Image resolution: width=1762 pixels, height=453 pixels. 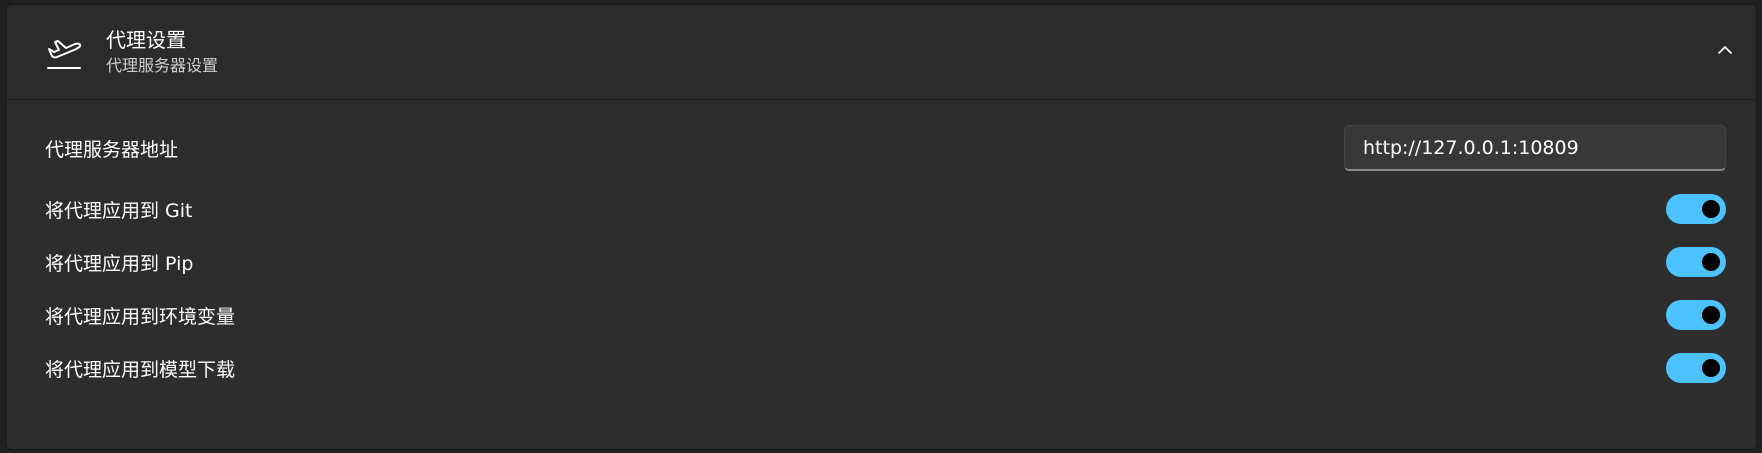 I want to click on proxy-address-row: 代理服务器地址, so click(x=885, y=148).